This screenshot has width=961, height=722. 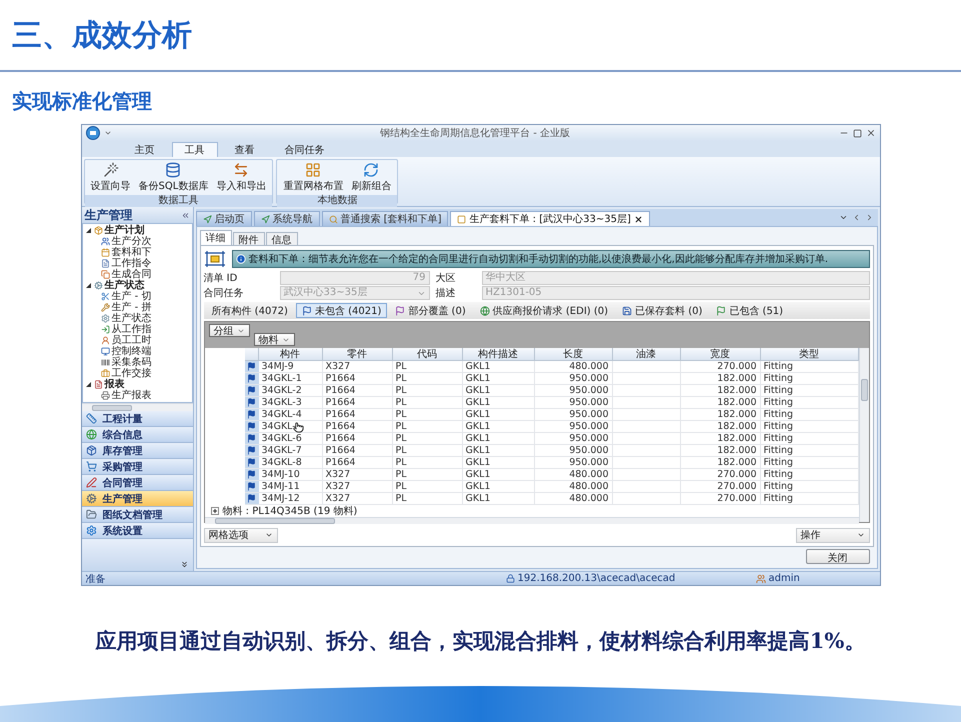 I want to click on detail-tab: 信息, so click(x=282, y=238).